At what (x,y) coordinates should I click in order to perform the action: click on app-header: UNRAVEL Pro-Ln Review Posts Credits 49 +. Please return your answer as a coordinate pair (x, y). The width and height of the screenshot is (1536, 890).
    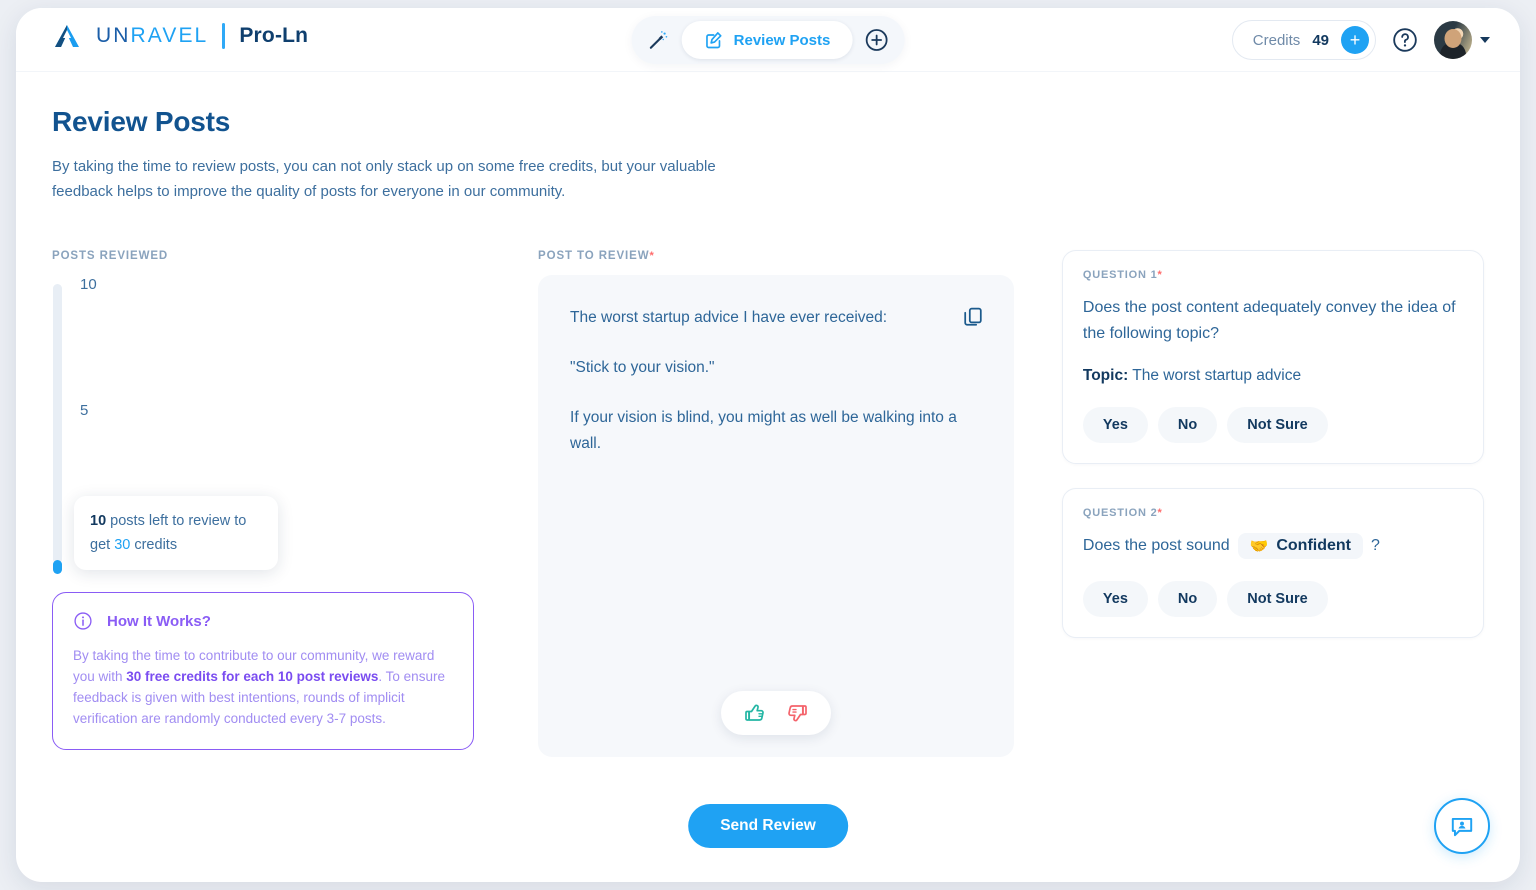
    Looking at the image, I should click on (768, 40).